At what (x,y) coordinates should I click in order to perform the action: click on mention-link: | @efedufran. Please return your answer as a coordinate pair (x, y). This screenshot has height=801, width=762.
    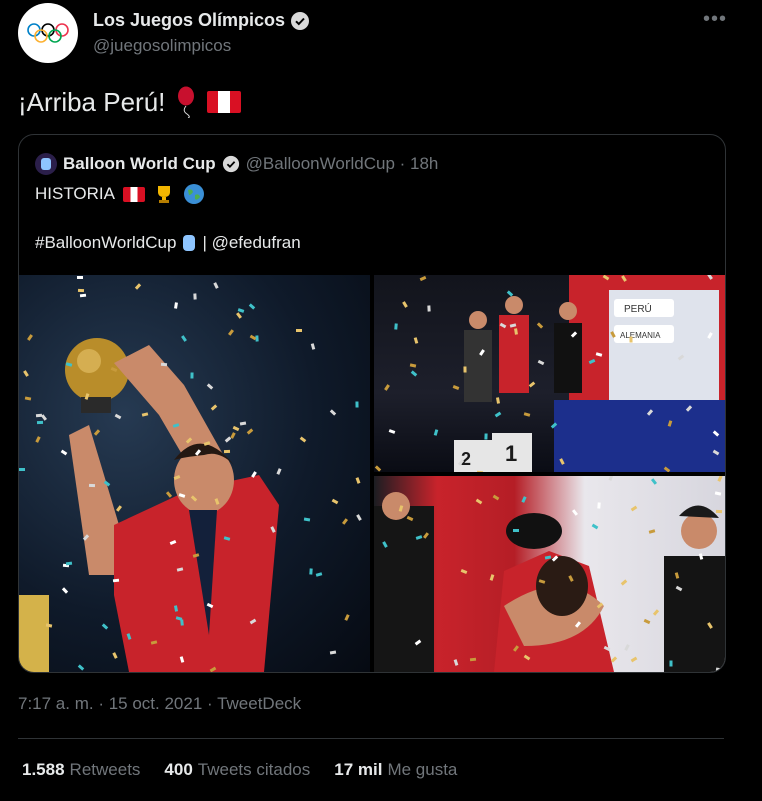
    Looking at the image, I should click on (251, 243).